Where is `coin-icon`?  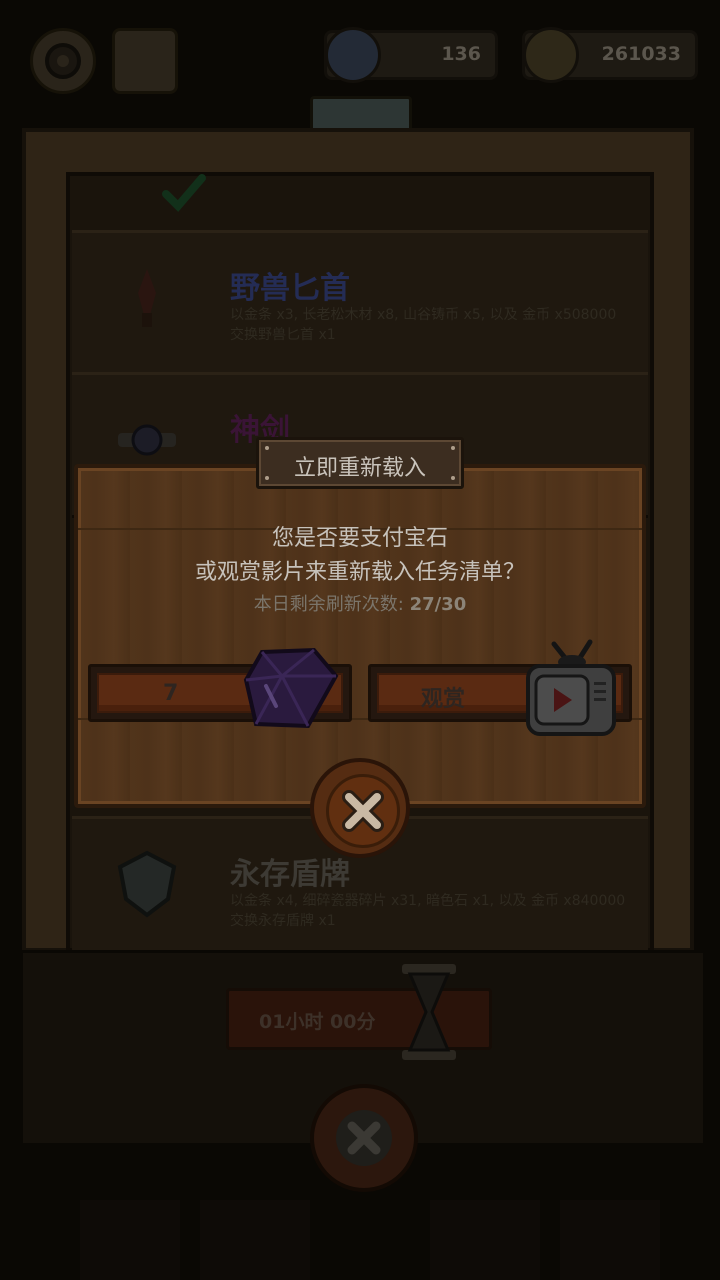 coin-icon is located at coordinates (551, 55).